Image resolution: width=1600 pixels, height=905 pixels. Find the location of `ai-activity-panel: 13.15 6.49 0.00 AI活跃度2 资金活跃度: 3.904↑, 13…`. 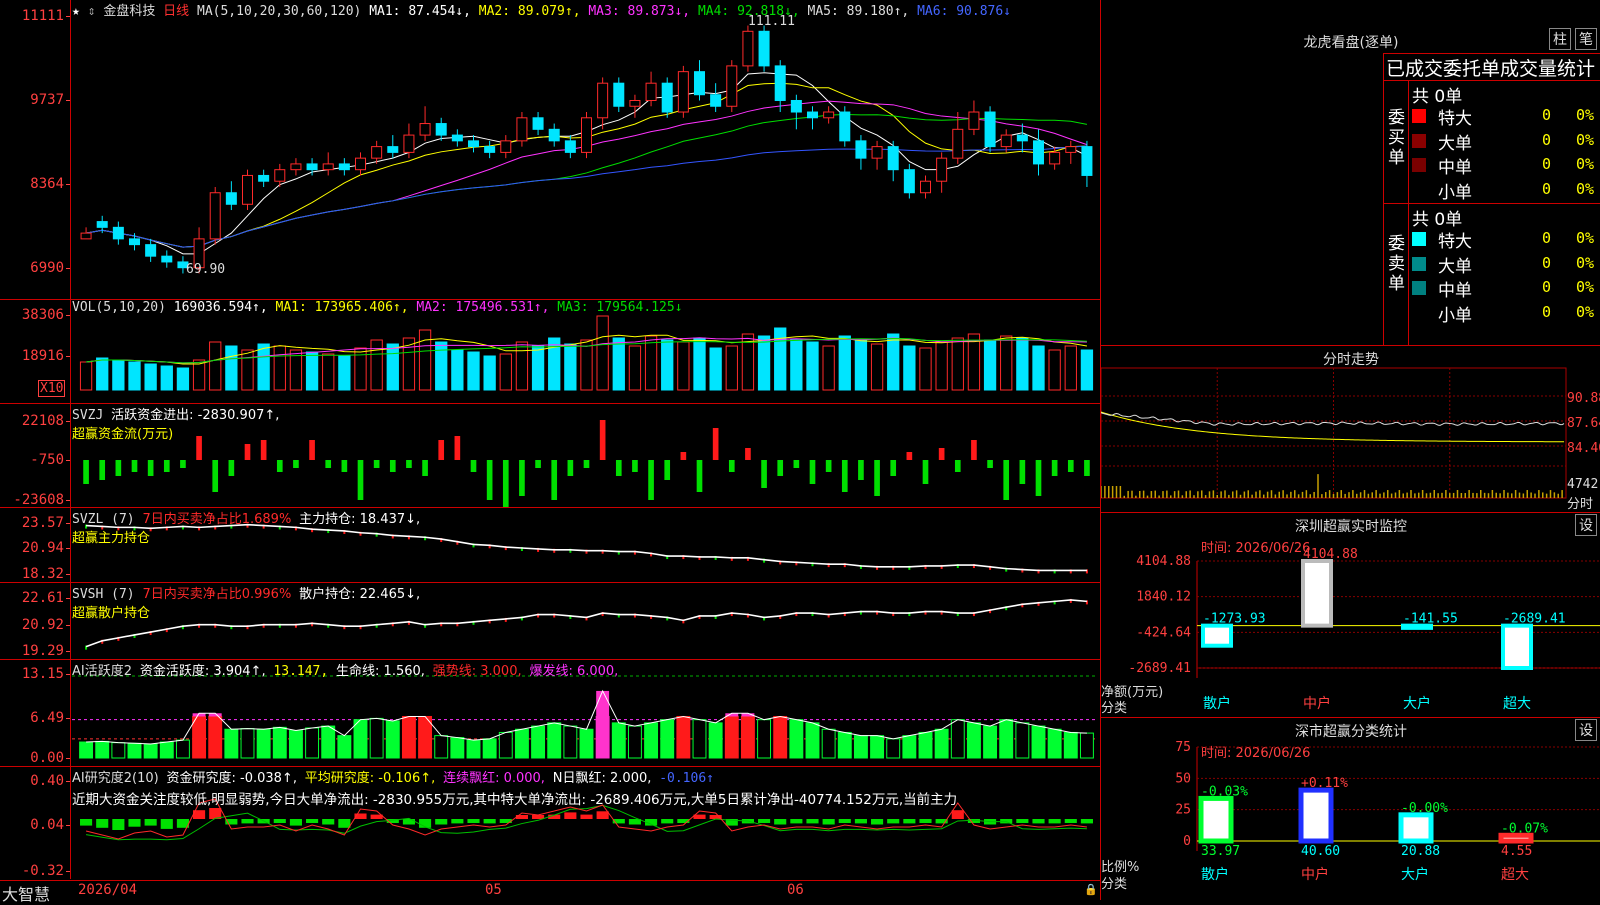

ai-activity-panel: 13.15 6.49 0.00 AI活跃度2 资金活跃度: 3.904↑, 13… is located at coordinates (550, 713).